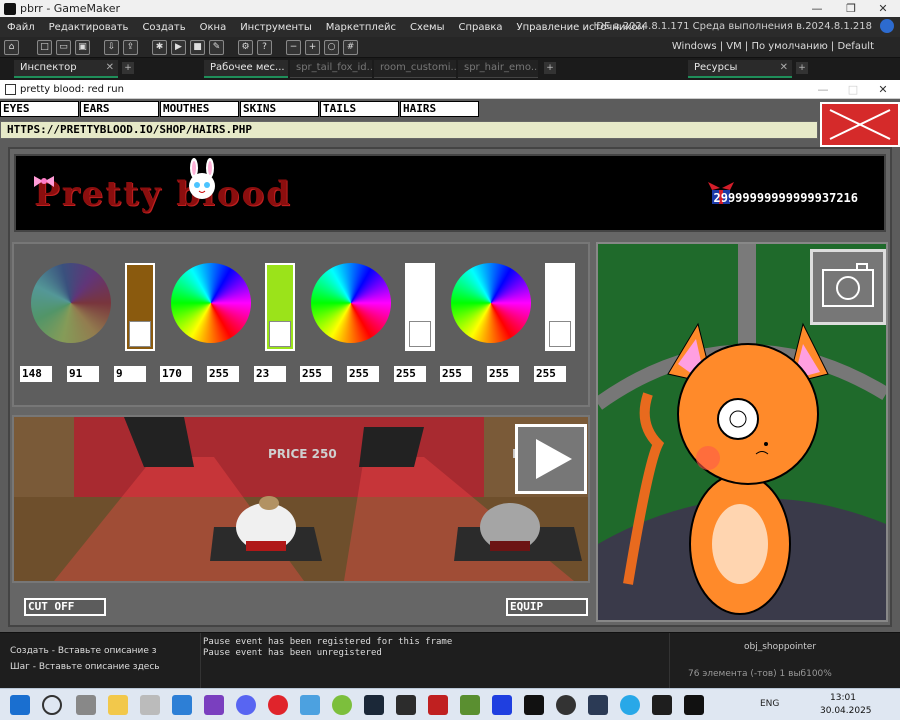 This screenshot has height=720, width=900. I want to click on search-icon, so click(52, 705).